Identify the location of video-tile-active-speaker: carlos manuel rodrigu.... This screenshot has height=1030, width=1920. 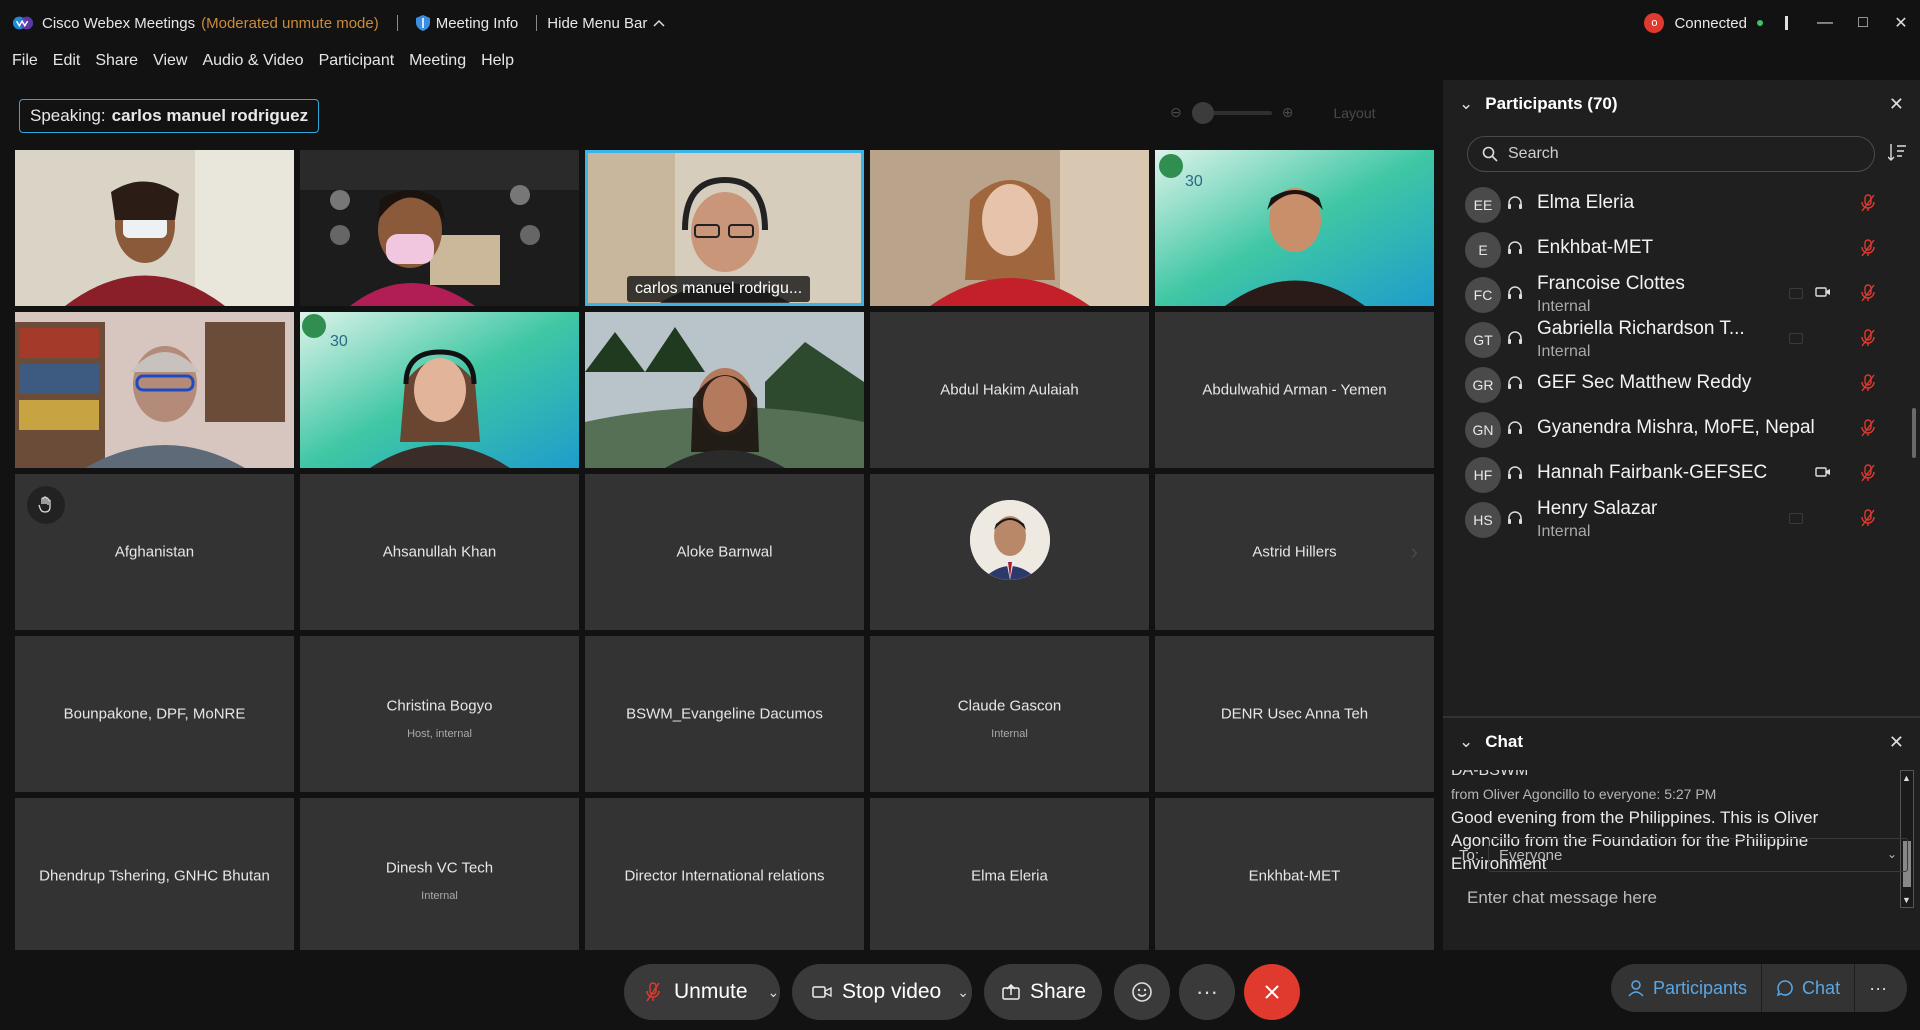
(724, 228).